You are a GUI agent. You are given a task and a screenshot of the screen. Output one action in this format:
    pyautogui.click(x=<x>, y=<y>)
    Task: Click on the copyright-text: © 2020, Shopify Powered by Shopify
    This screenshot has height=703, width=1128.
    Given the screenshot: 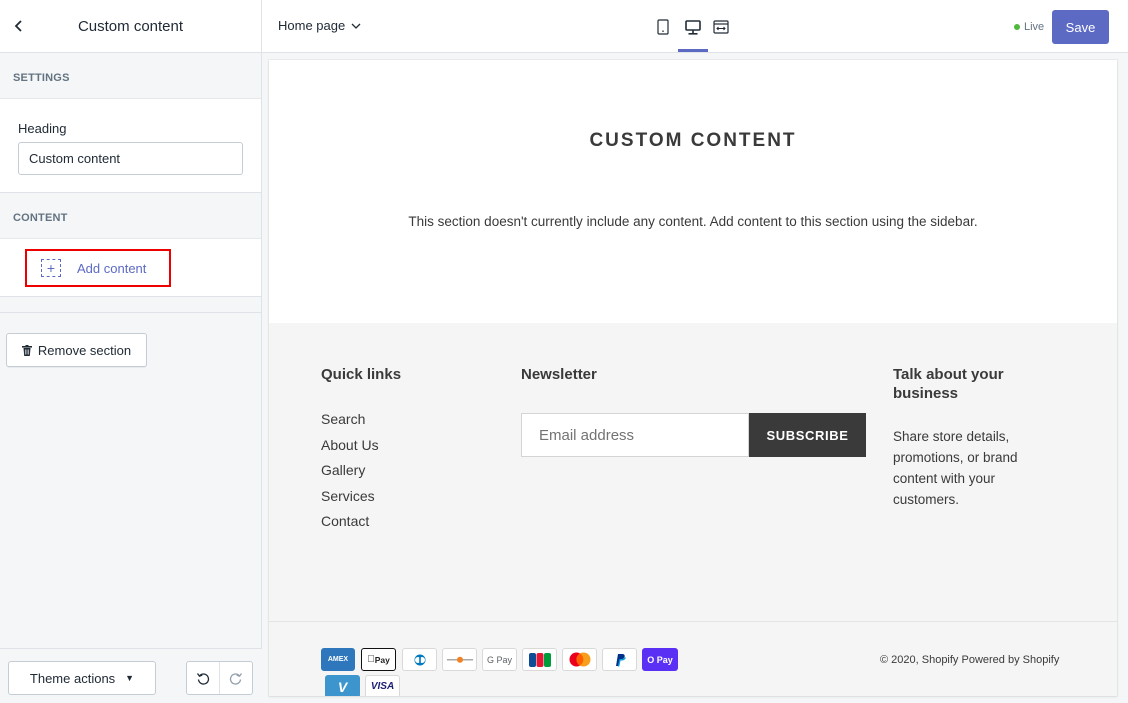 What is the action you would take?
    pyautogui.click(x=970, y=660)
    